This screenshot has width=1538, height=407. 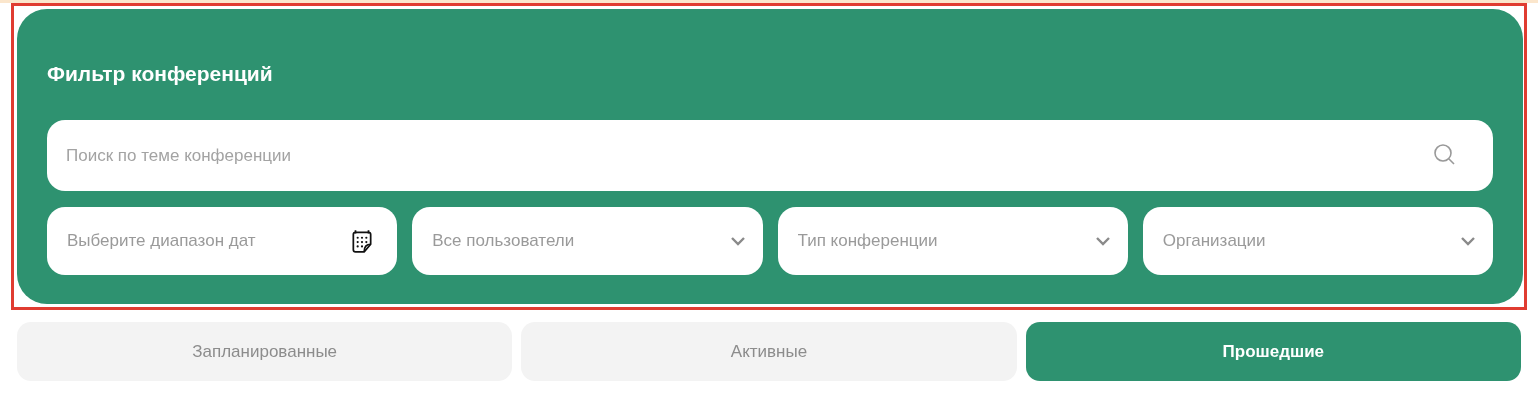 I want to click on tab: Запланированные, so click(x=265, y=351).